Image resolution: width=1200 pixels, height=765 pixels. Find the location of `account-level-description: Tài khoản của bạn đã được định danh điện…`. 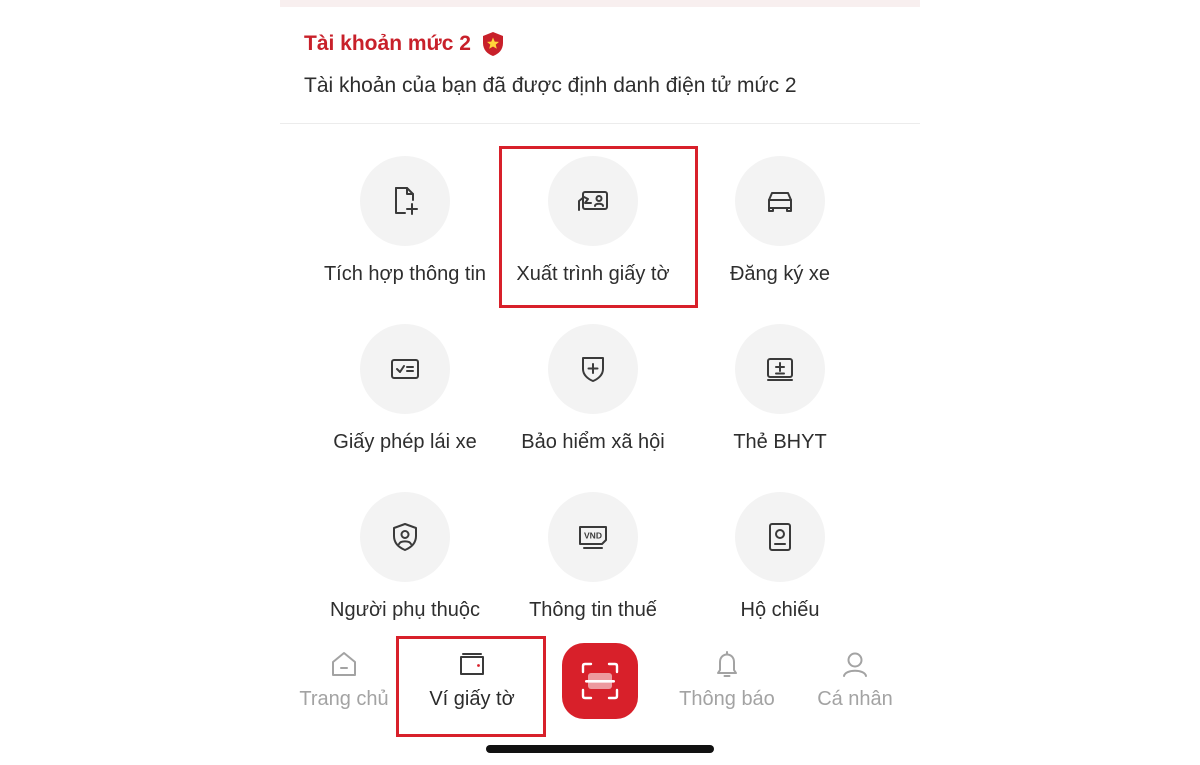

account-level-description: Tài khoản của bạn đã được định danh điện… is located at coordinates (550, 85).